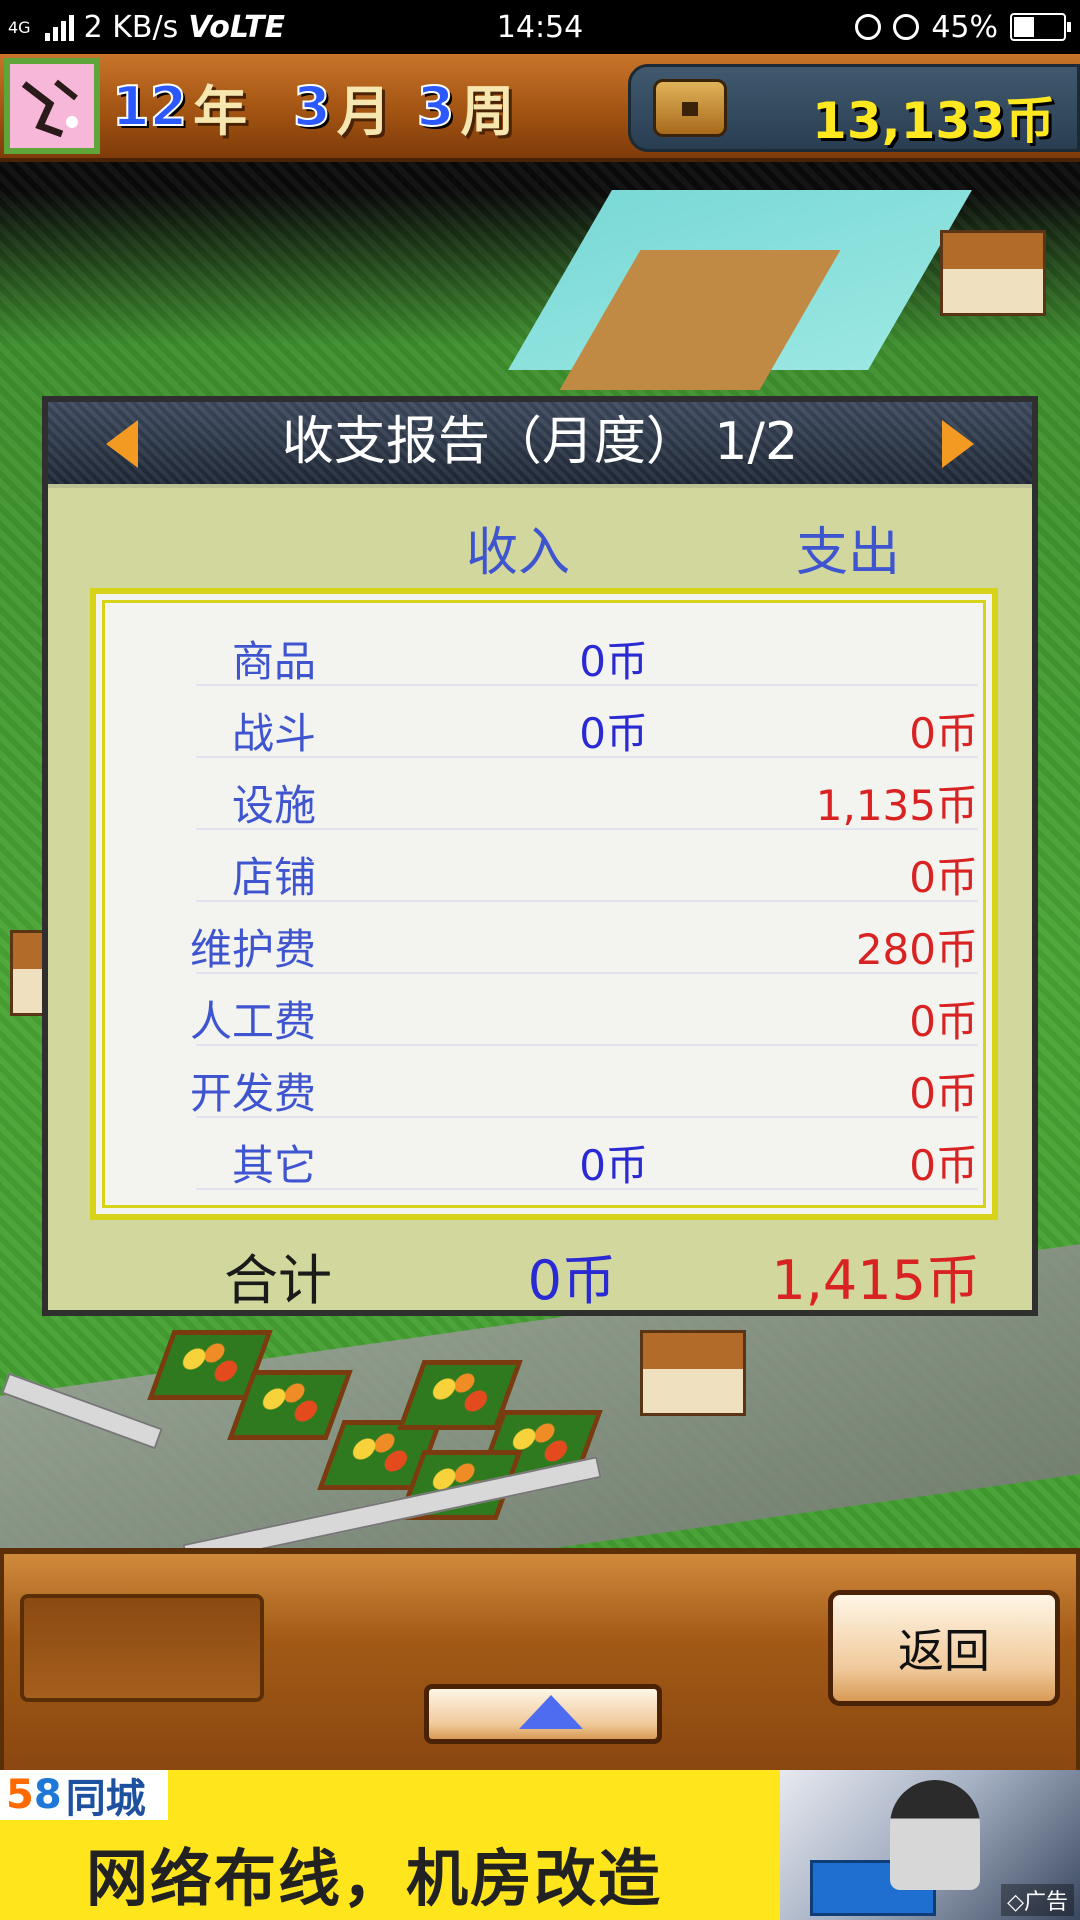 The image size is (1080, 1920). I want to click on week-unit: 周, so click(487, 111).